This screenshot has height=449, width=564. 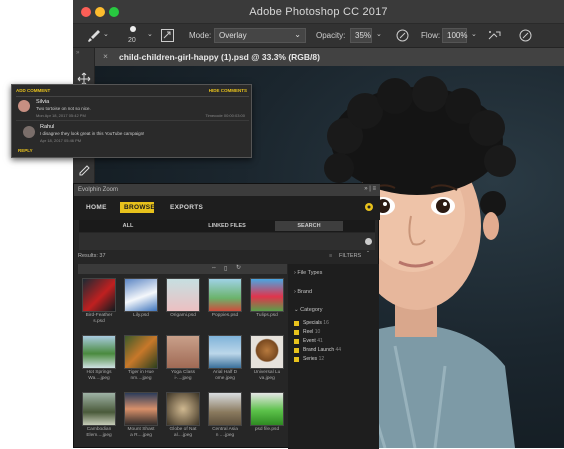 I want to click on chevron-up-icon: ˆ, so click(x=368, y=255).